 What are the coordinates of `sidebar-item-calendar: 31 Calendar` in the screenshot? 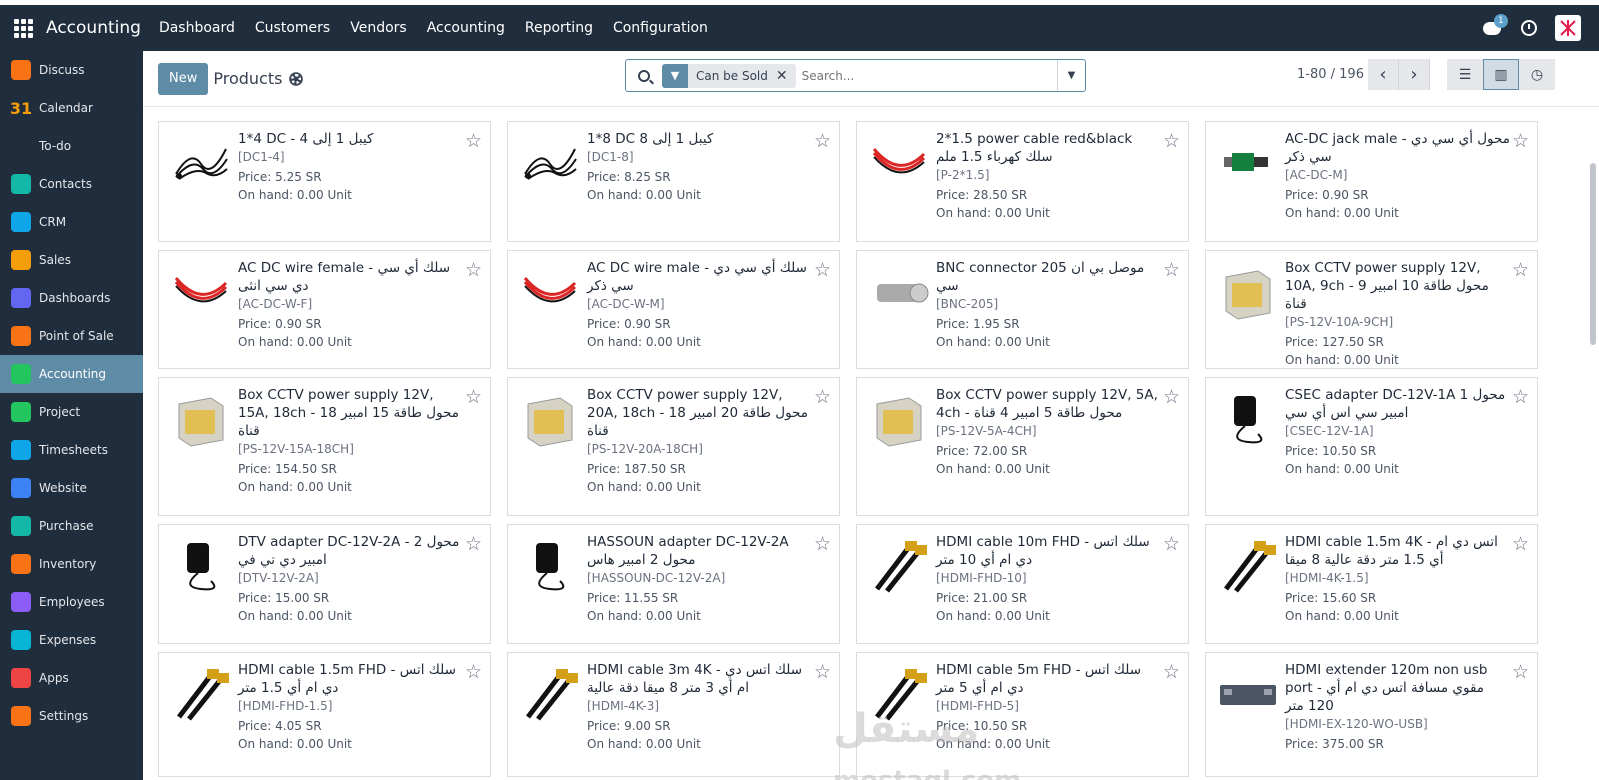 It's located at (71, 108).